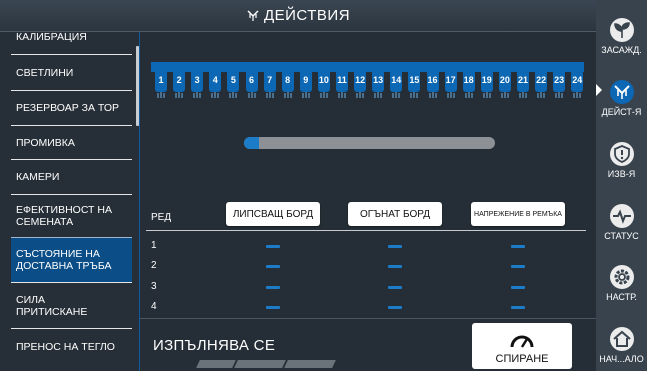 The width and height of the screenshot is (647, 371). I want to click on stop-button: СПИРАНЕ, so click(522, 346).